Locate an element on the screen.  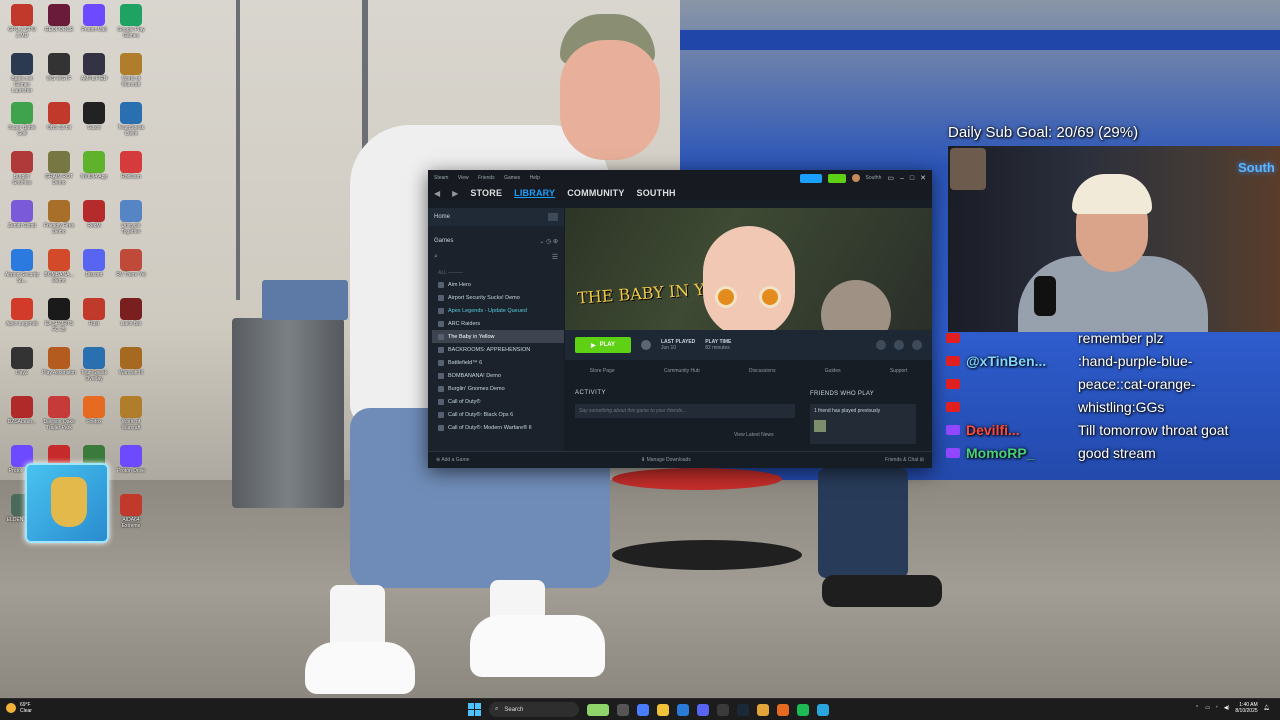
spotify-icon is located at coordinates (803, 709).